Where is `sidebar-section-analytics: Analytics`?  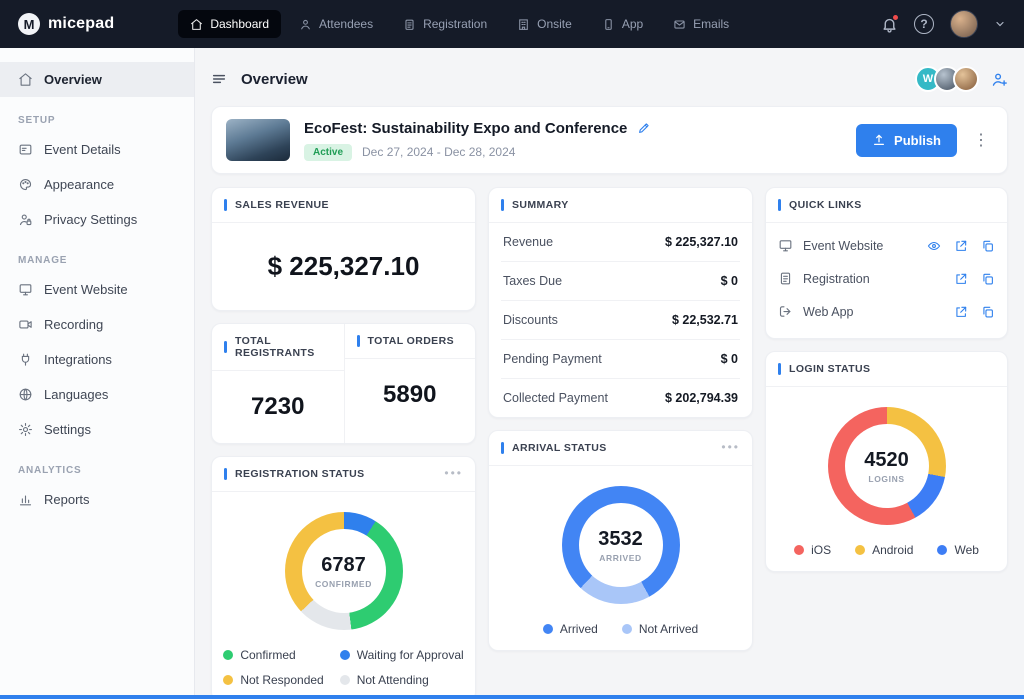 sidebar-section-analytics: Analytics is located at coordinates (50, 470).